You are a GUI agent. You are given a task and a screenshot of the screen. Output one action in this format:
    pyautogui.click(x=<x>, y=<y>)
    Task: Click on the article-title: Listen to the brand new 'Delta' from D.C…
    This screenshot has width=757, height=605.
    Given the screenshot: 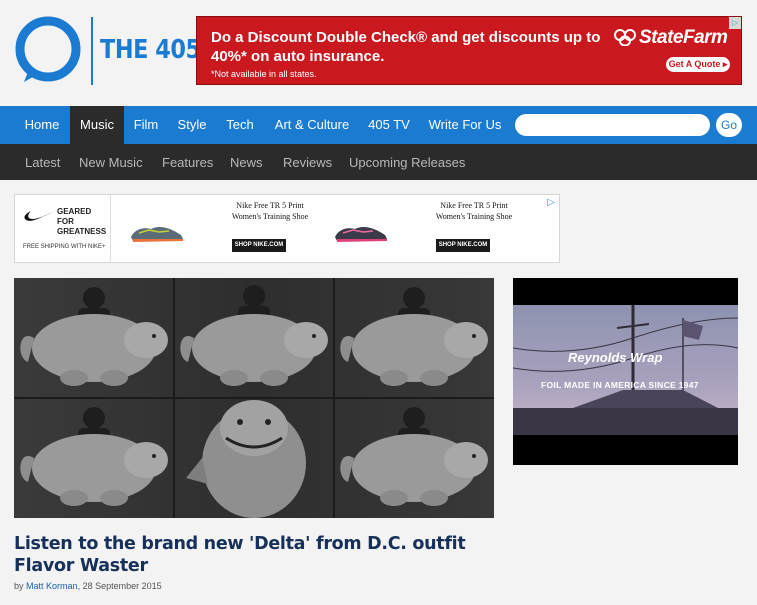 What is the action you would take?
    pyautogui.click(x=254, y=555)
    